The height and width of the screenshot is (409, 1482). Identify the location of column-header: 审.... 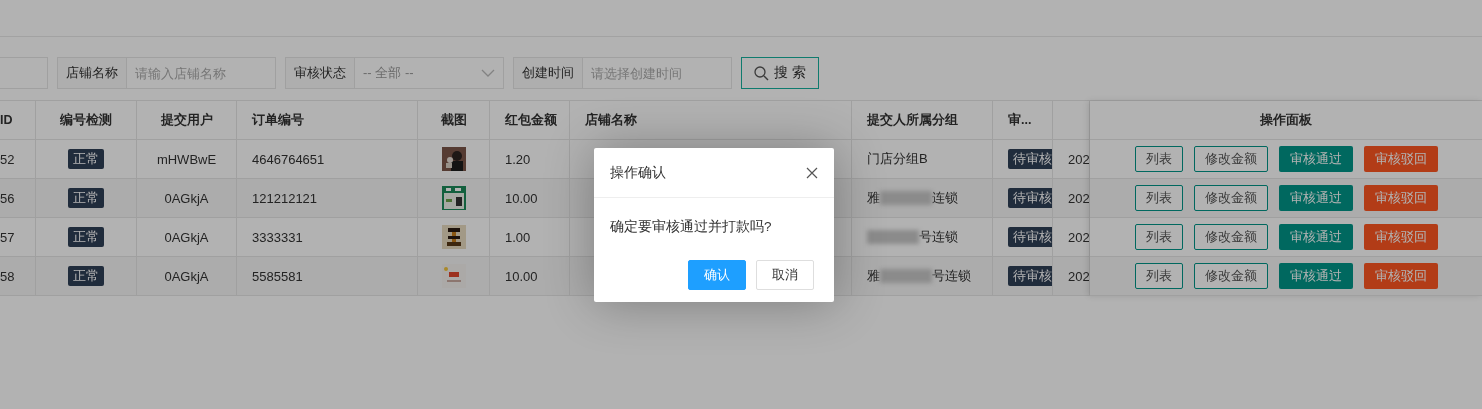
(1023, 120).